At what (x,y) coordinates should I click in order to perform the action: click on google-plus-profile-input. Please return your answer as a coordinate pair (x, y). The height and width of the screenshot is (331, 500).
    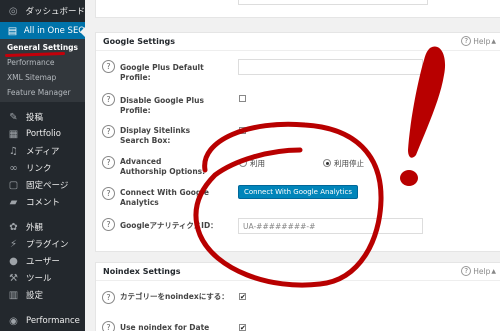
    Looking at the image, I should click on (330, 67).